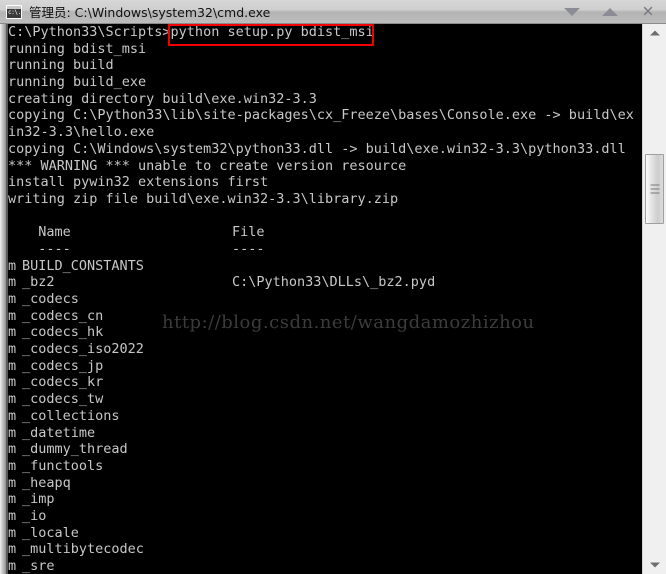 This screenshot has height=574, width=666. Describe the element at coordinates (46, 248) in the screenshot. I see `module-name: ----` at that location.